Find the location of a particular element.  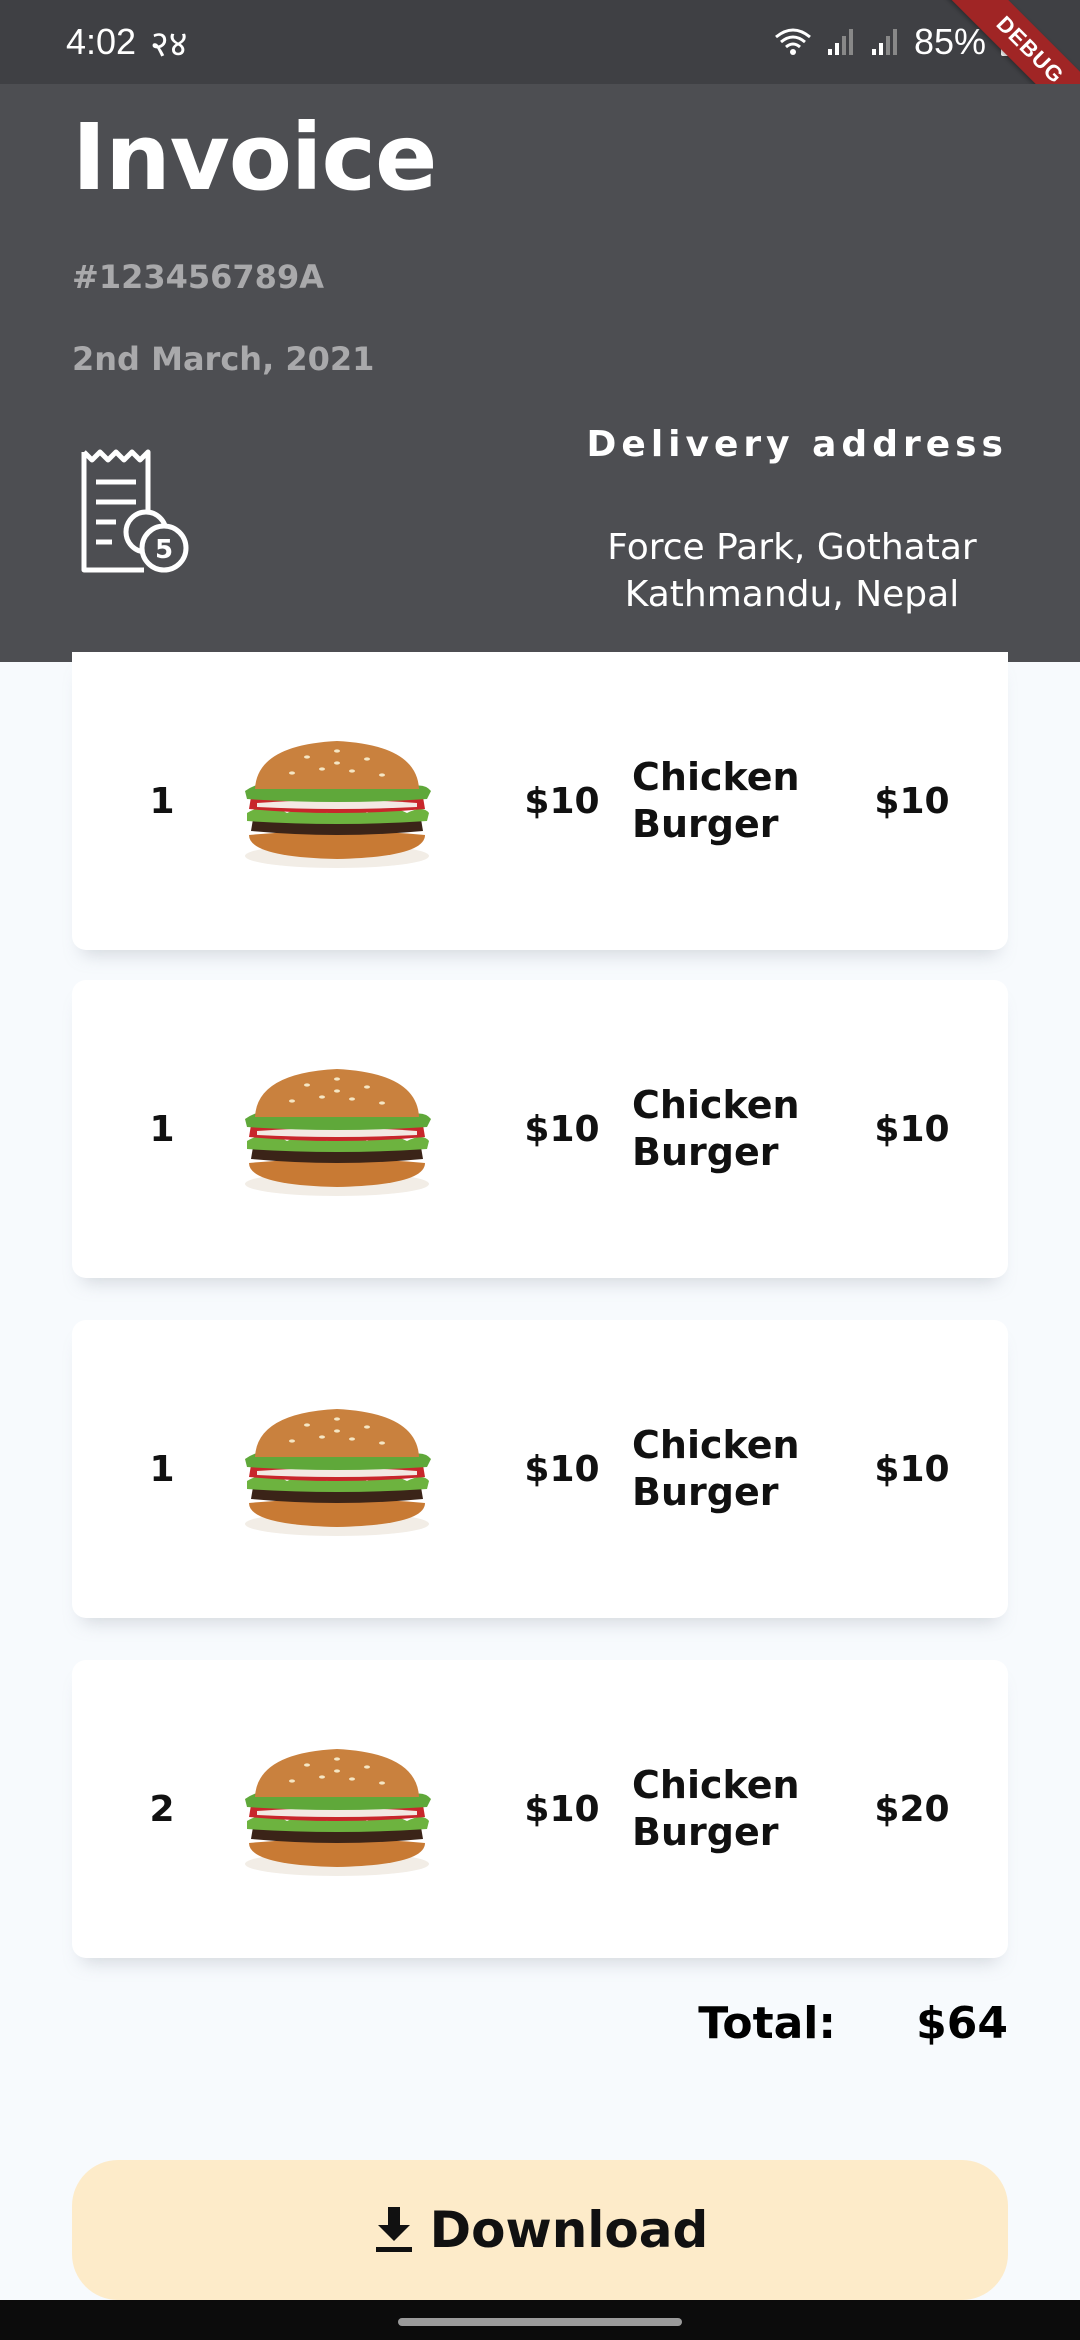

item-total: $20 is located at coordinates (912, 1809).